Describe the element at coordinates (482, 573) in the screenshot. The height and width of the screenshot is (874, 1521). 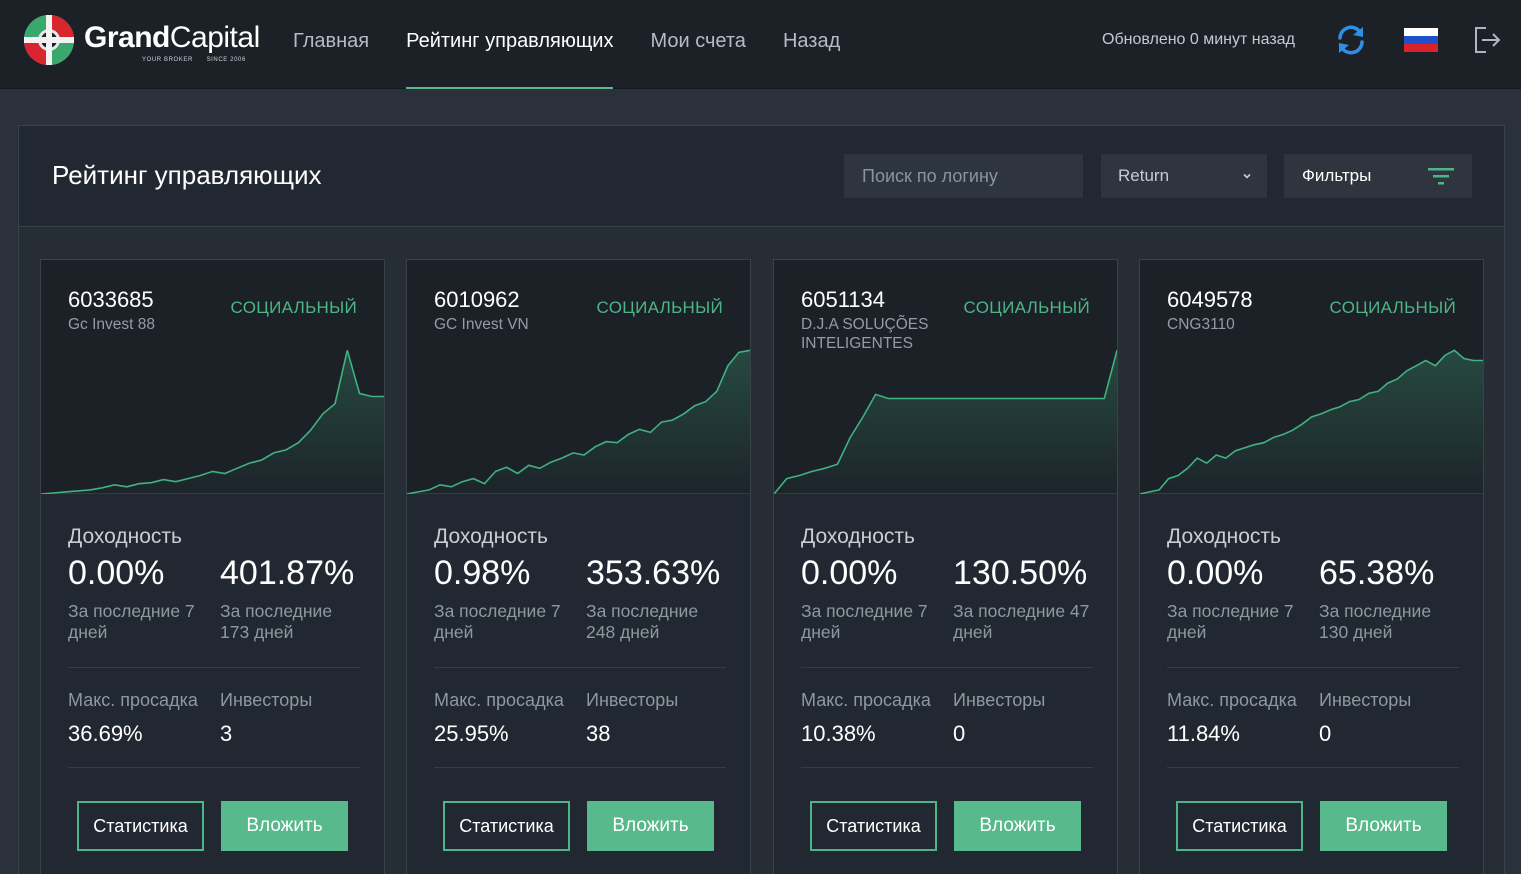
I see `return-7d-value: 0.98%` at that location.